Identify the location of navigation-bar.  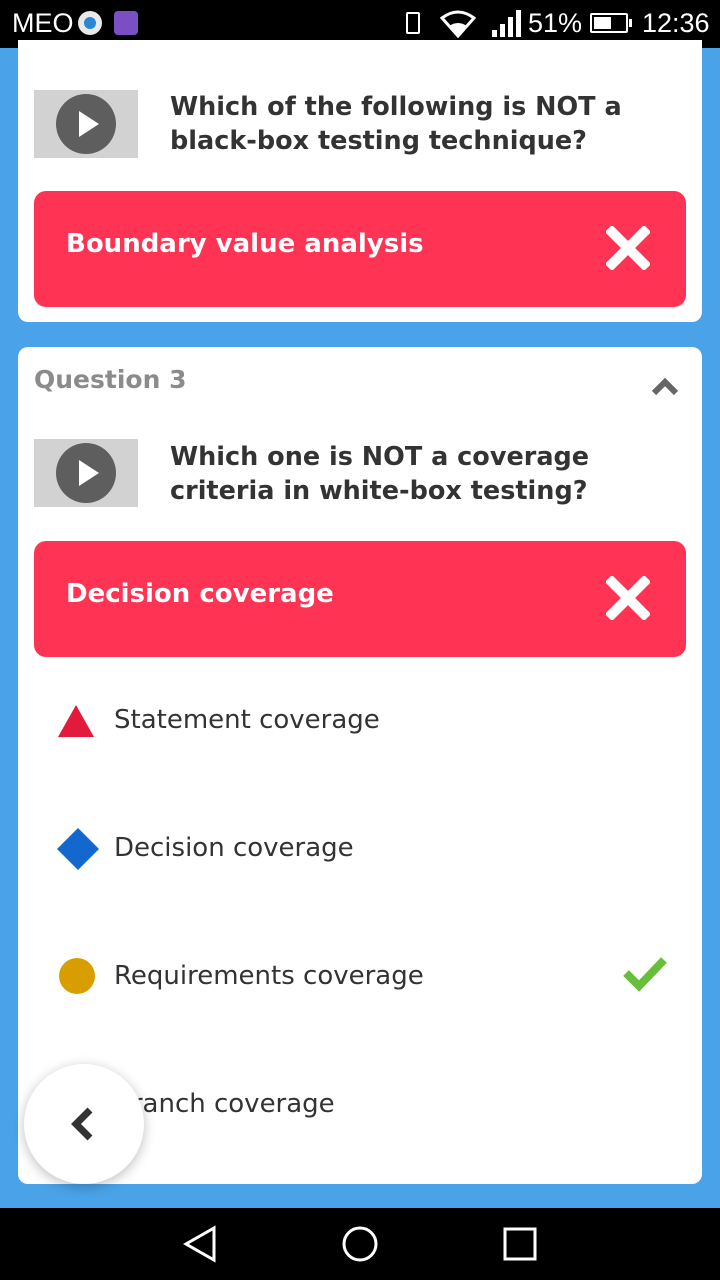
(360, 1244).